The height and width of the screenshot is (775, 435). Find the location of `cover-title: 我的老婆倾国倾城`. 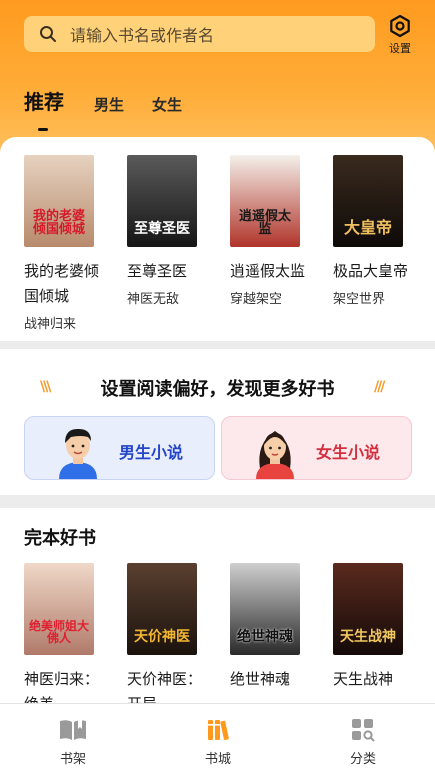

cover-title: 我的老婆倾国倾城 is located at coordinates (58, 223).